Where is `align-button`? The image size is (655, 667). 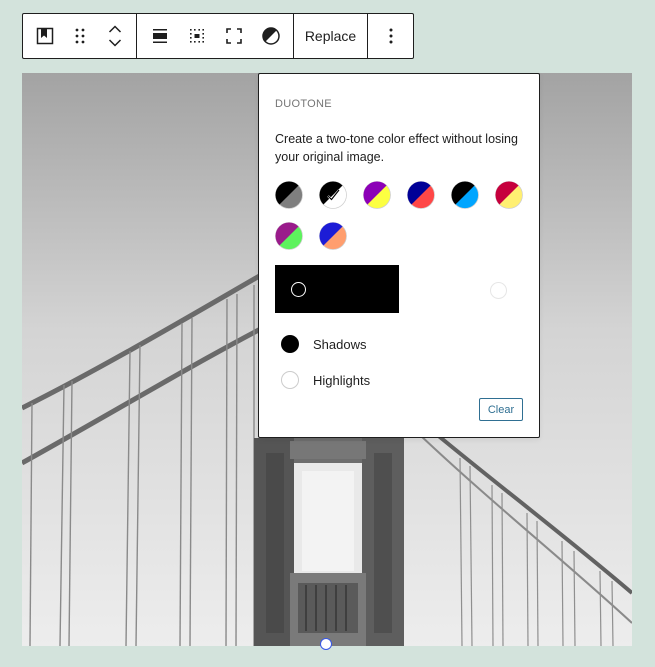
align-button is located at coordinates (160, 36).